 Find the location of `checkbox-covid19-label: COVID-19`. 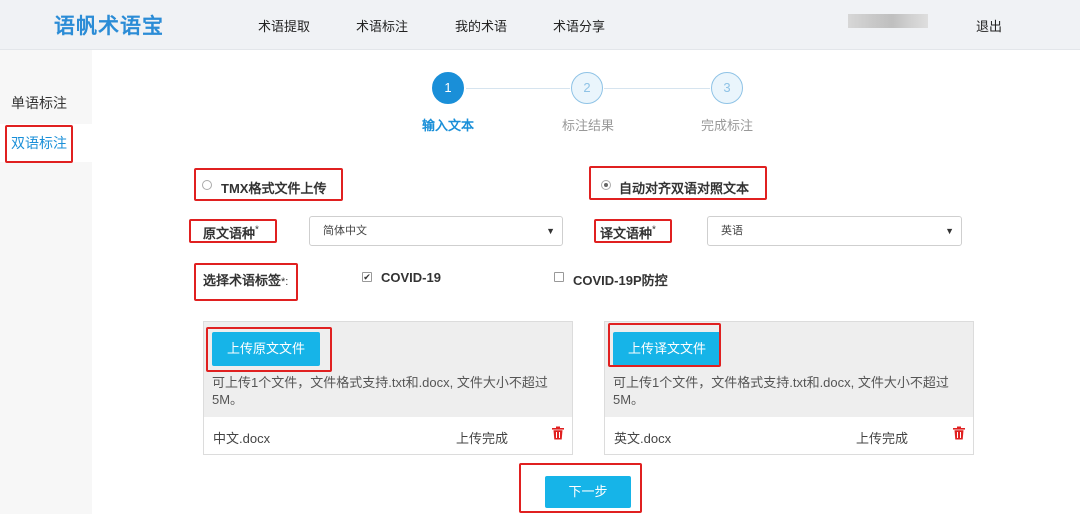

checkbox-covid19-label: COVID-19 is located at coordinates (411, 277).